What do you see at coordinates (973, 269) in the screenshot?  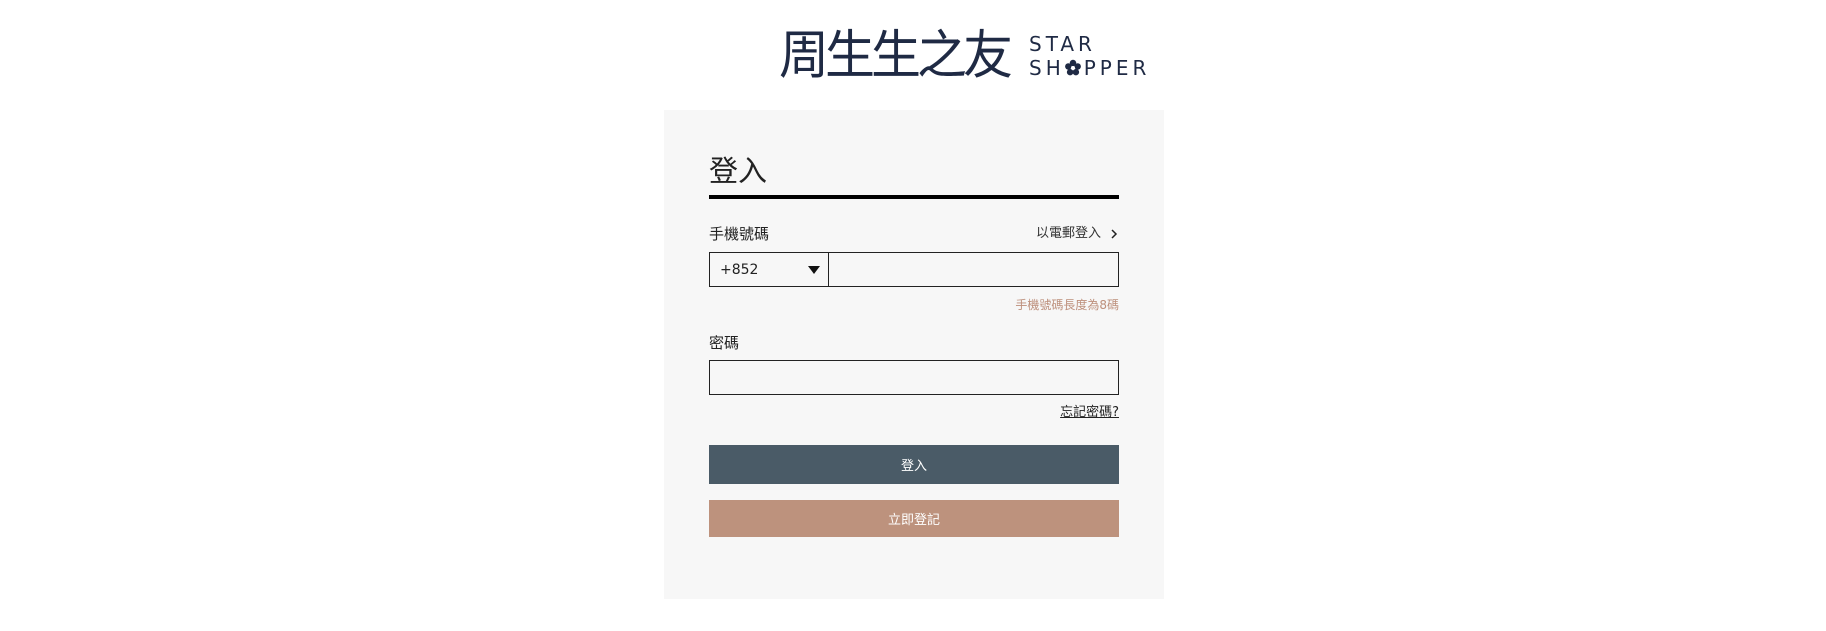 I see `phone-input` at bounding box center [973, 269].